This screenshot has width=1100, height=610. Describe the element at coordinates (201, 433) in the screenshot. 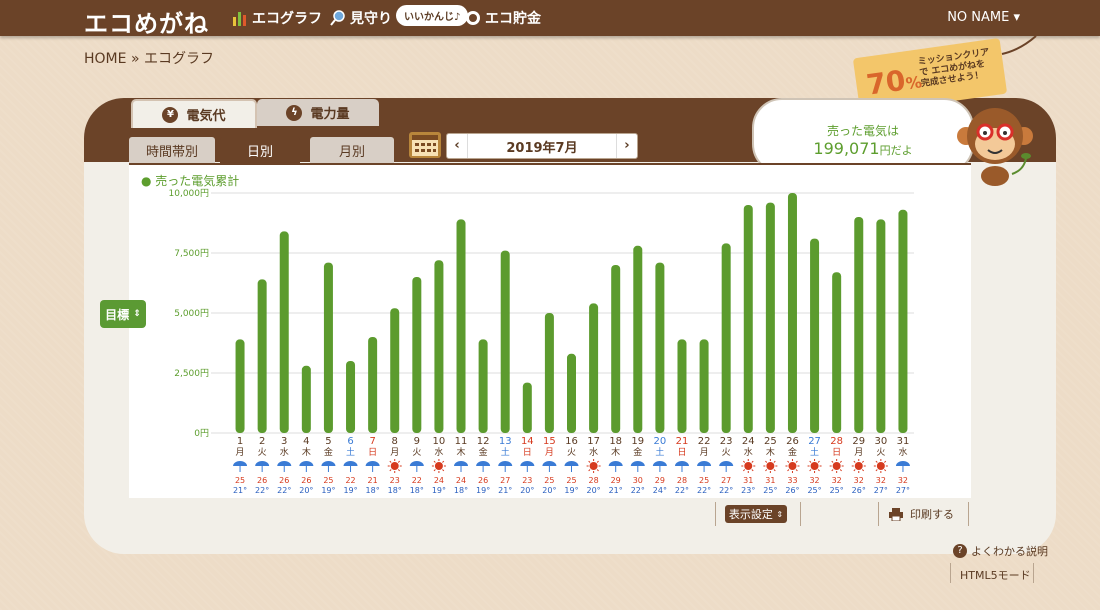

I see `y-tick-label: 0円` at that location.